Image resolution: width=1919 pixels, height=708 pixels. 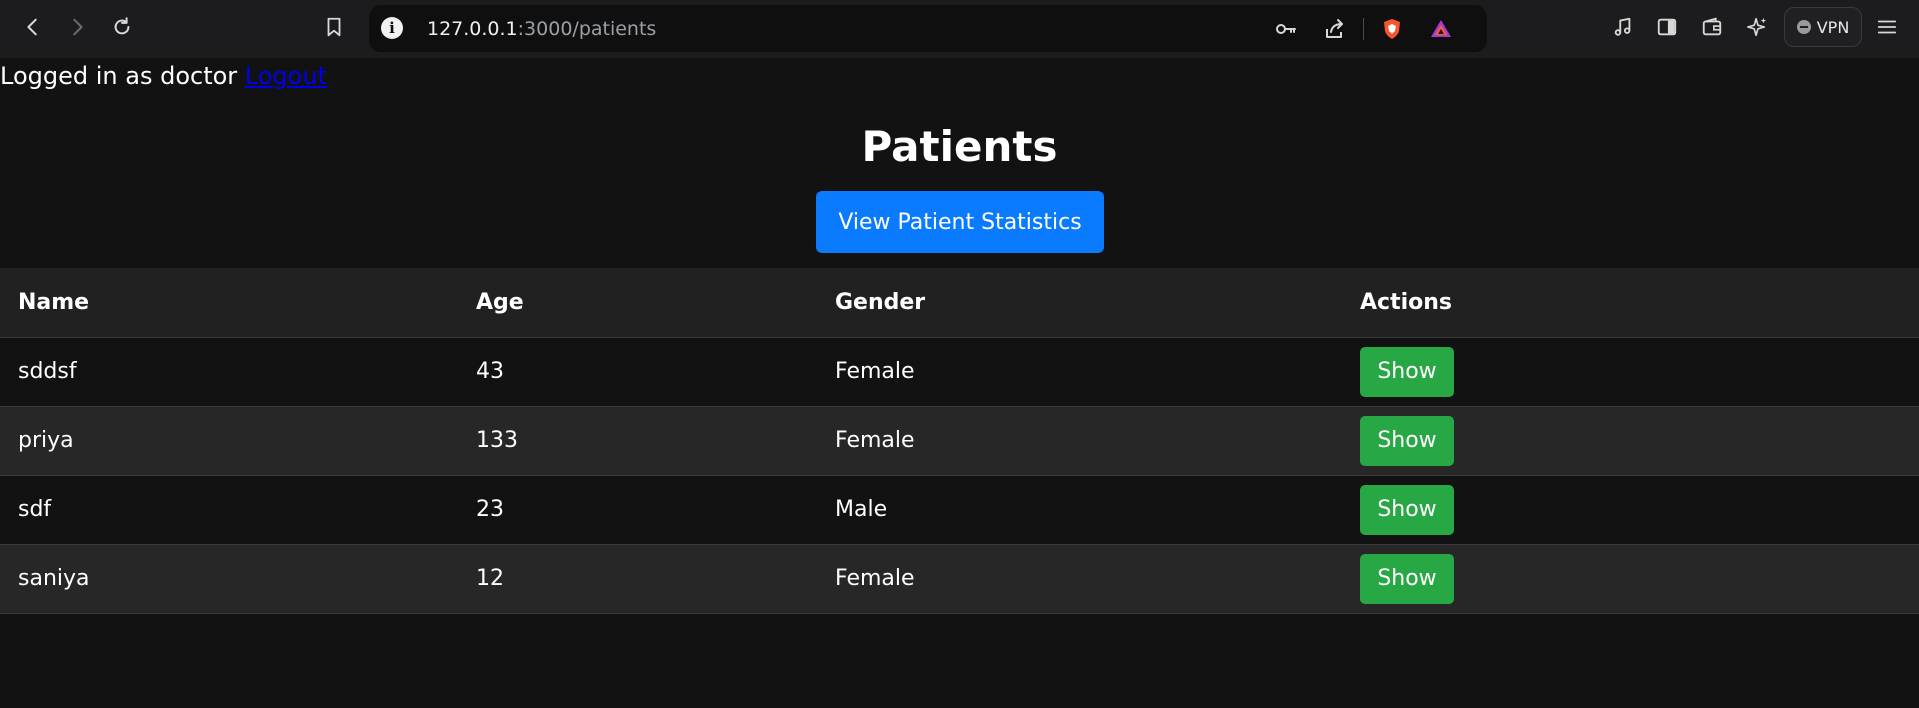 I want to click on header-age: Age, so click(x=637, y=303).